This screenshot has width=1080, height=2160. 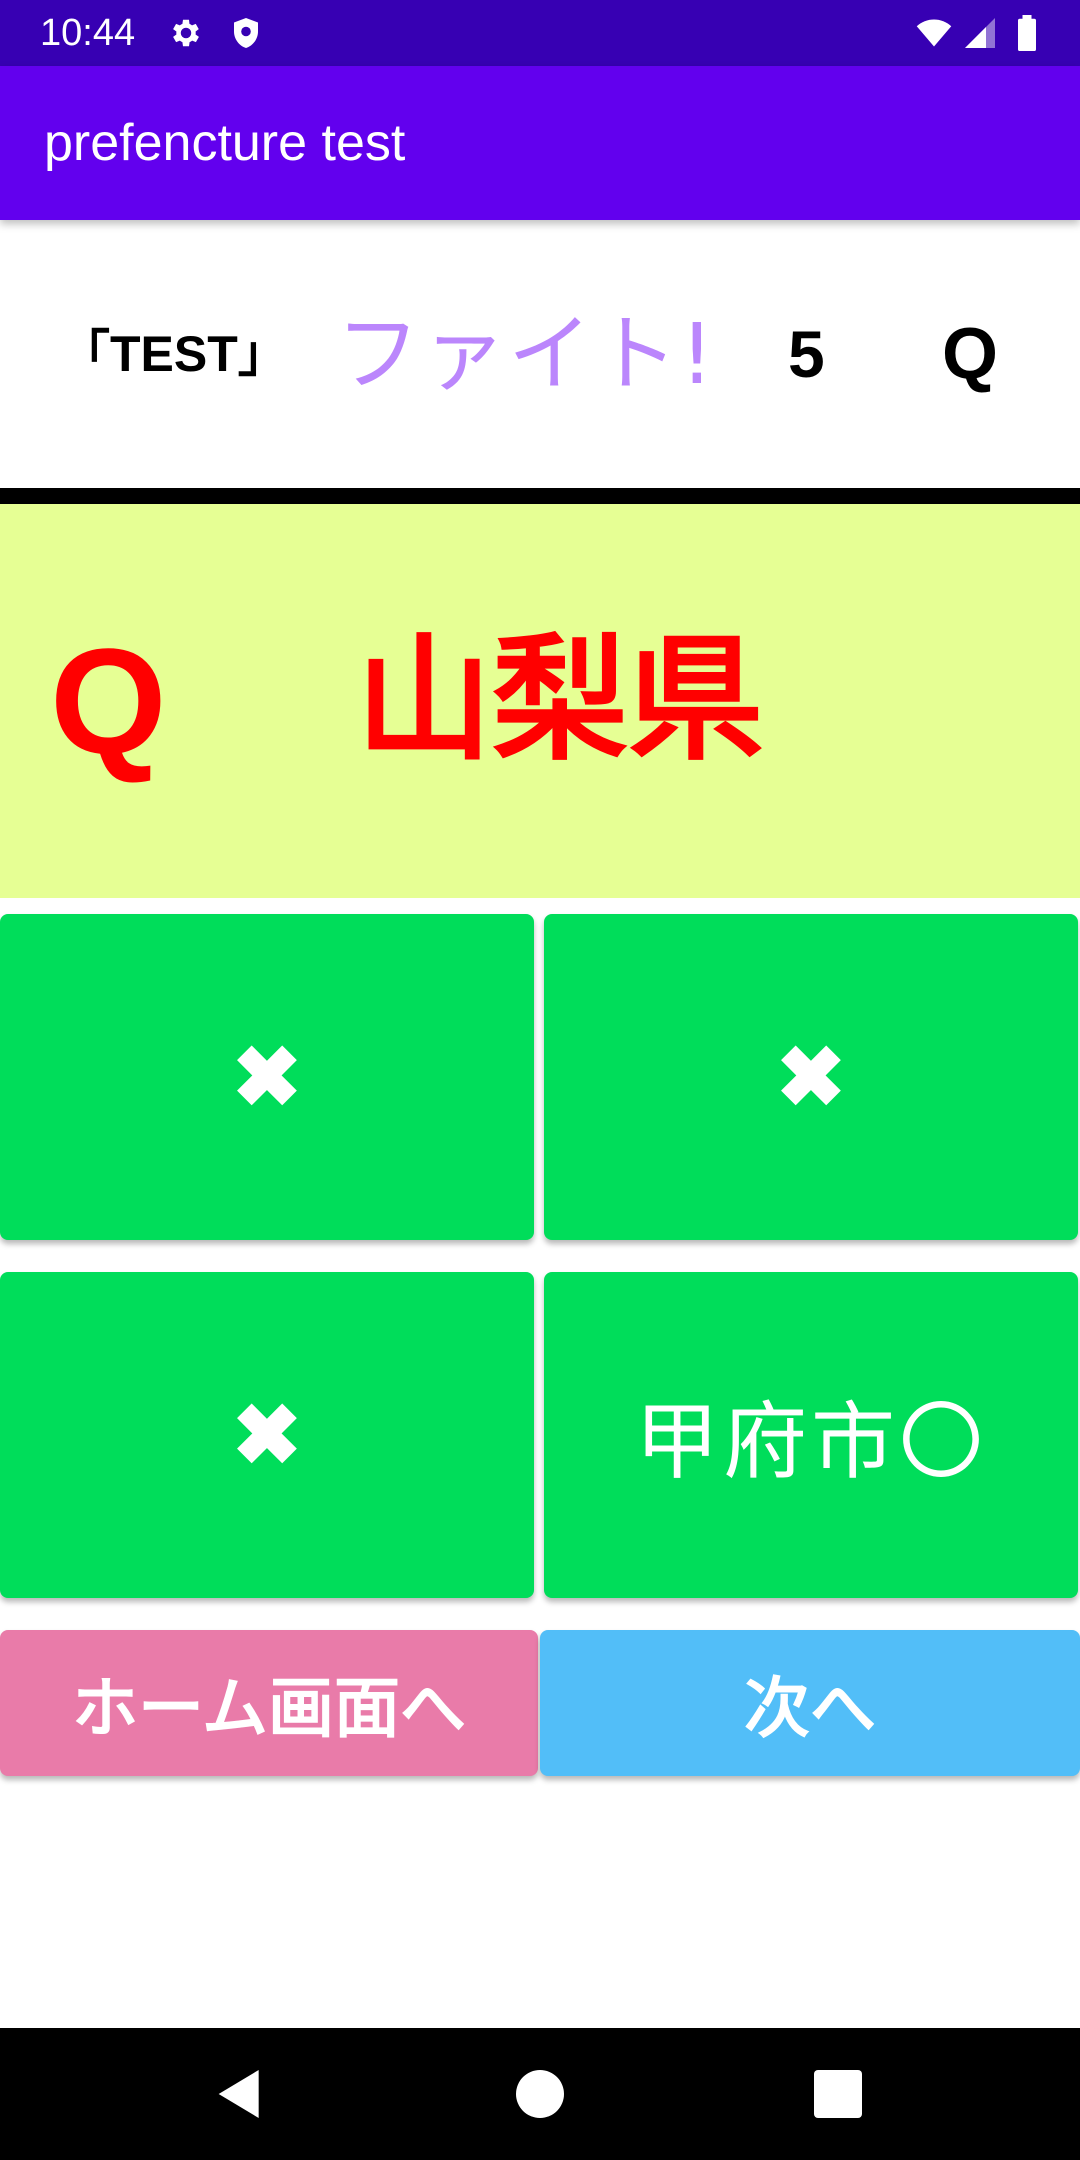 I want to click on question-prefecture: 山梨県, so click(x=560, y=701).